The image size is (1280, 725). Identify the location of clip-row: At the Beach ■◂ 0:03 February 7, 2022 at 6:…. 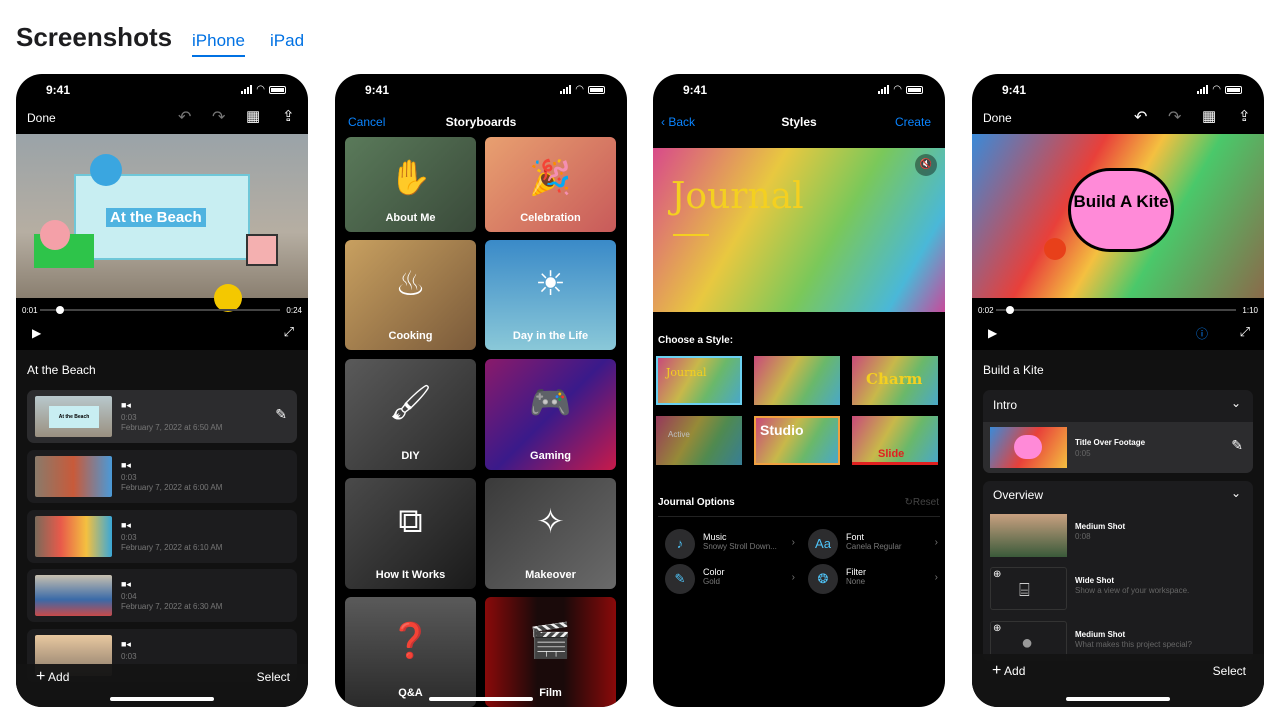
(162, 416).